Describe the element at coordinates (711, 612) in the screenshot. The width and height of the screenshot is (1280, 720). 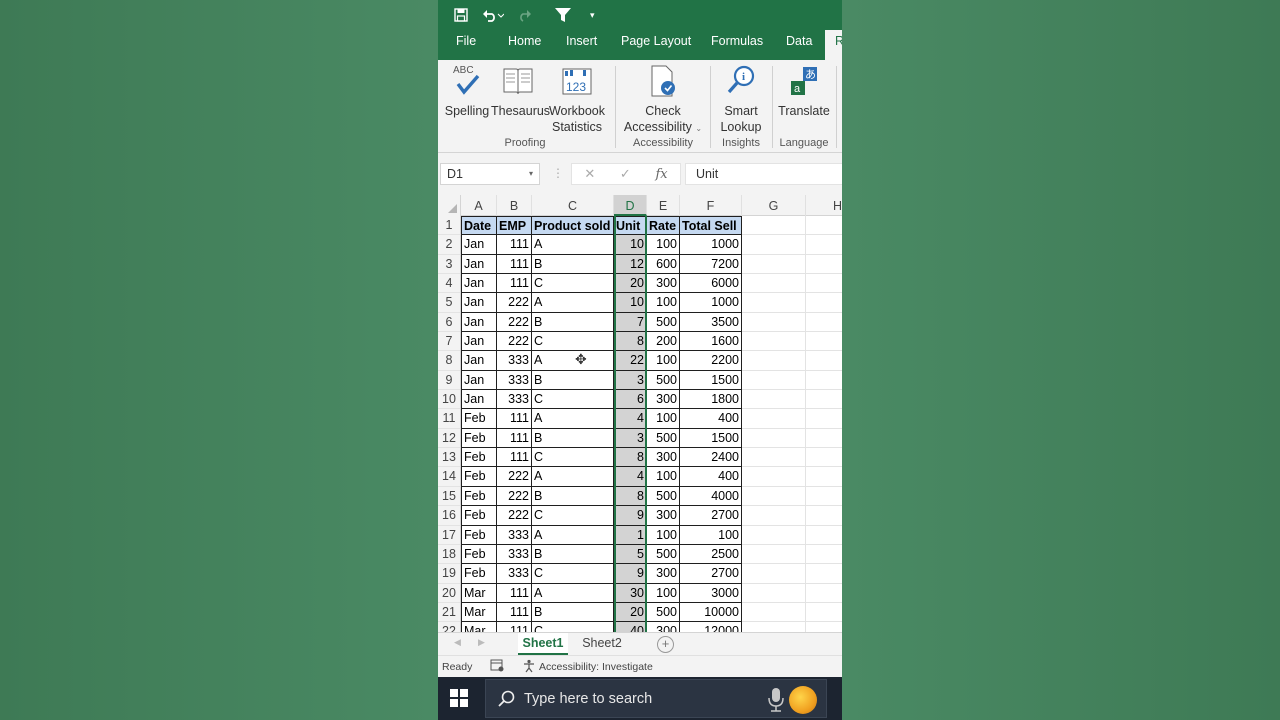
I see `cell-total-sell: 10000` at that location.